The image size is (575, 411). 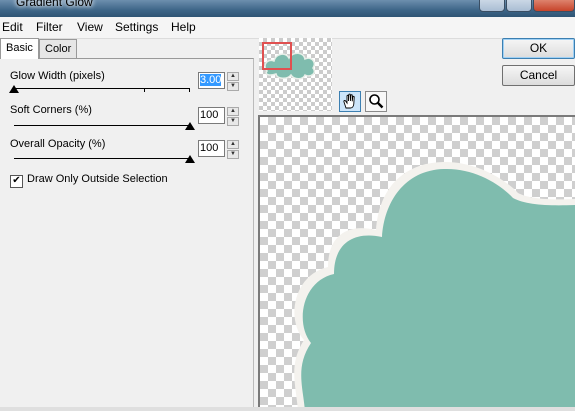 I want to click on tab-color: Color, so click(x=58, y=49).